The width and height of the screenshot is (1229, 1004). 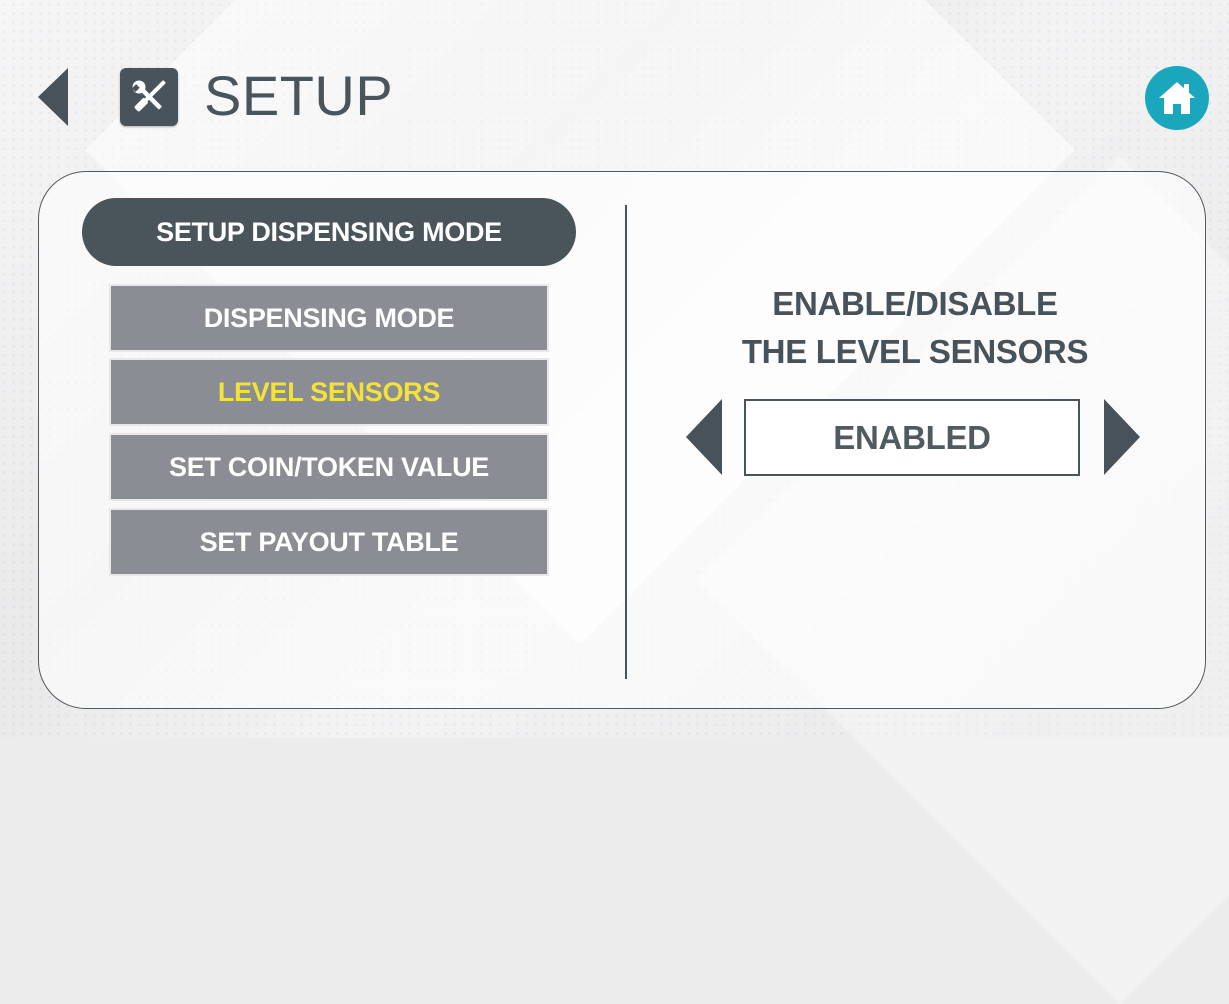 What do you see at coordinates (912, 437) in the screenshot?
I see `level-sensors-value: ENABLED` at bounding box center [912, 437].